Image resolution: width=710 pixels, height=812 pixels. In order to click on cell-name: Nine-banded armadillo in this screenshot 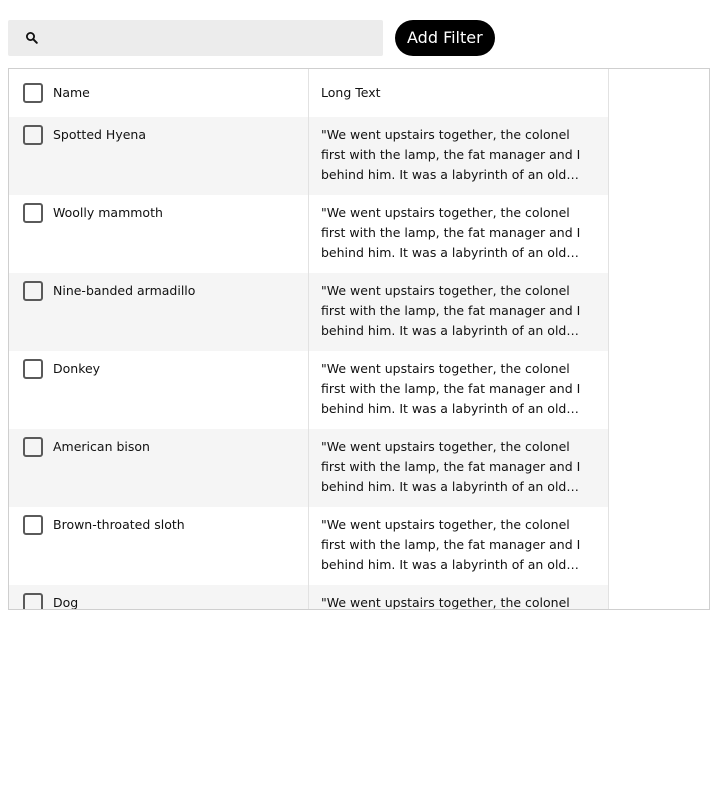, I will do `click(159, 312)`.